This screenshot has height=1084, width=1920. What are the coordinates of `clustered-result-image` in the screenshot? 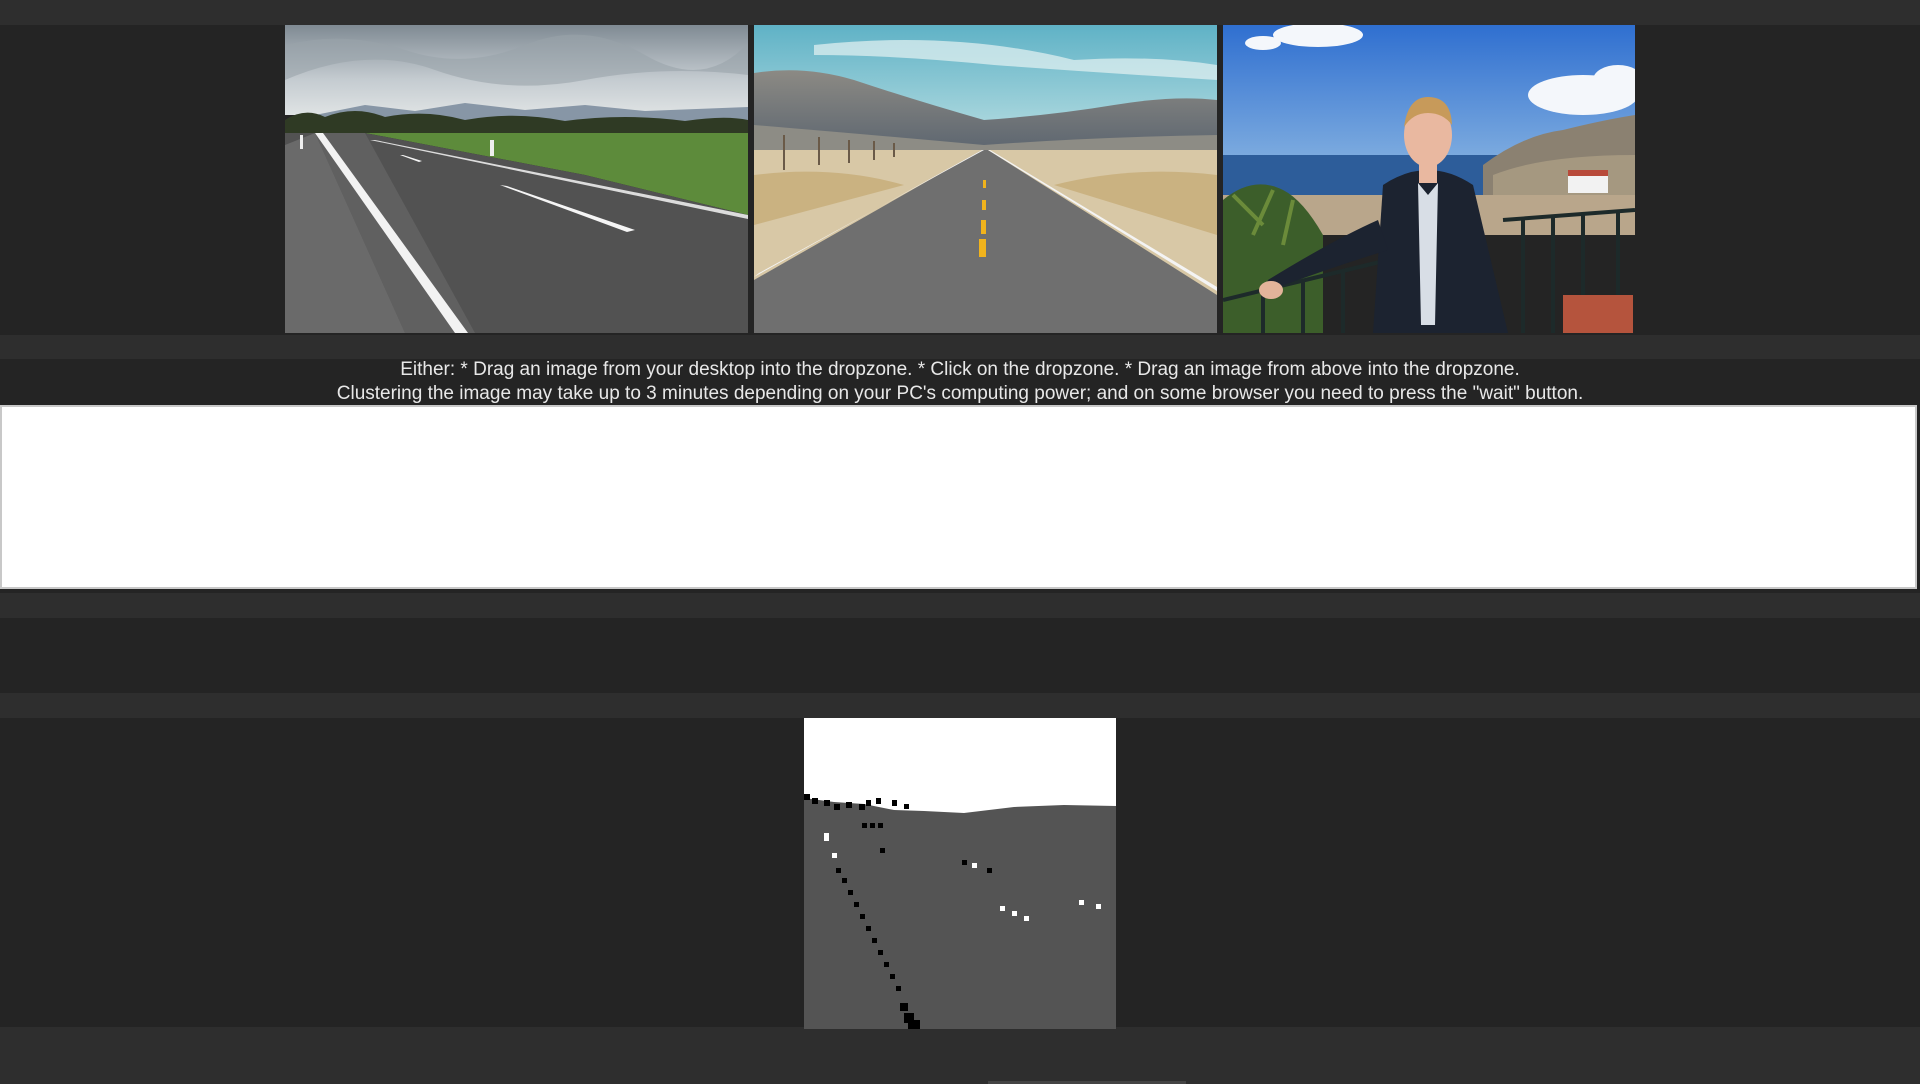 It's located at (960, 873).